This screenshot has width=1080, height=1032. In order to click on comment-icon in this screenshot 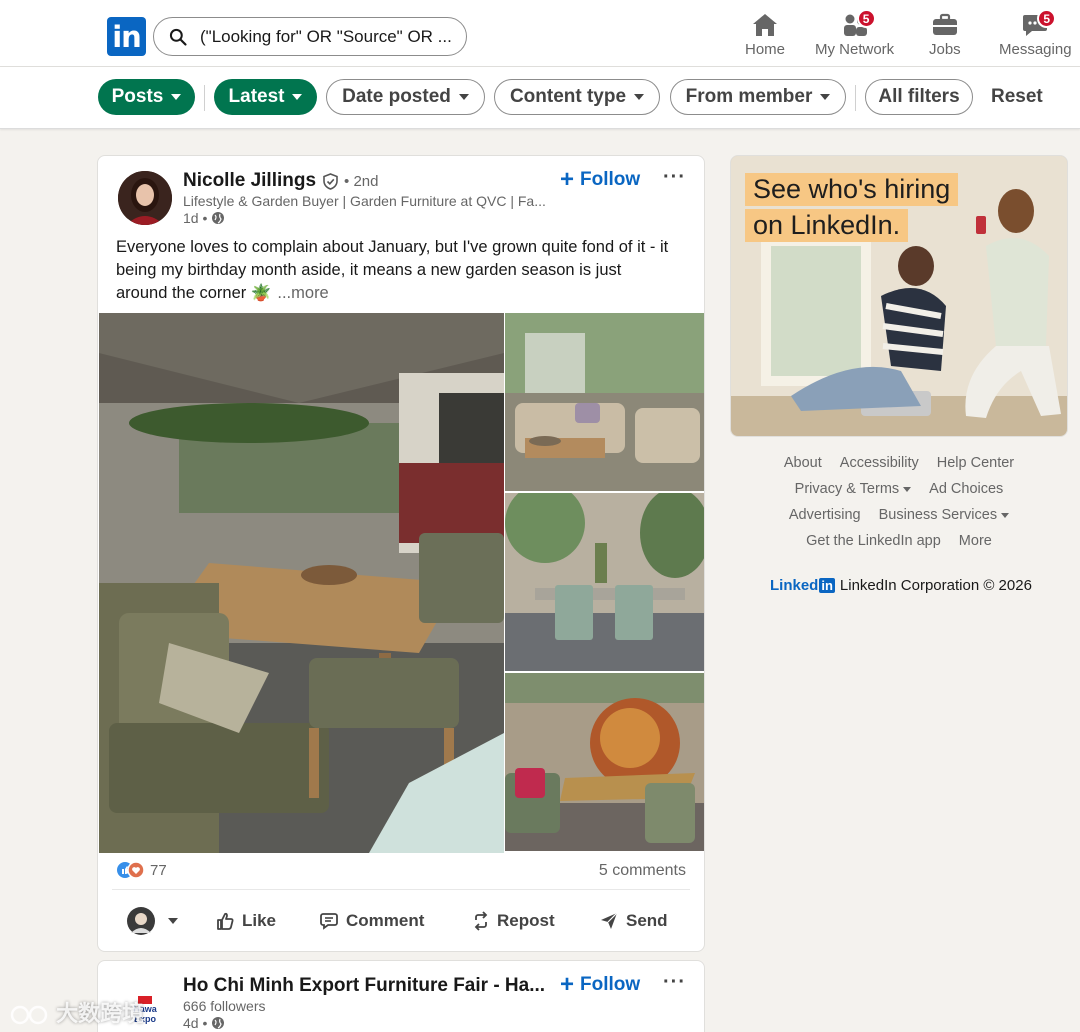, I will do `click(329, 921)`.